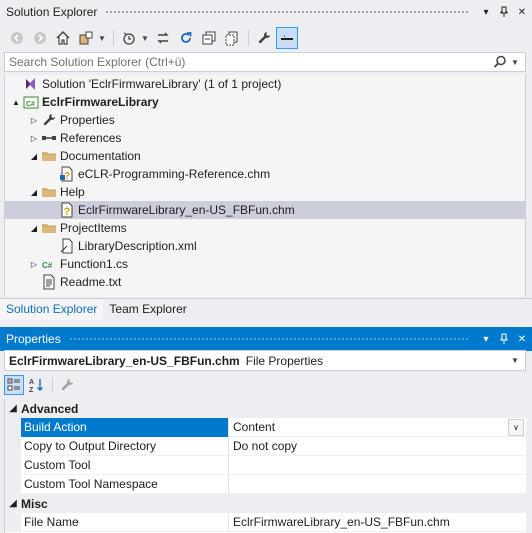  I want to click on property-value: Do not copy, so click(377, 446).